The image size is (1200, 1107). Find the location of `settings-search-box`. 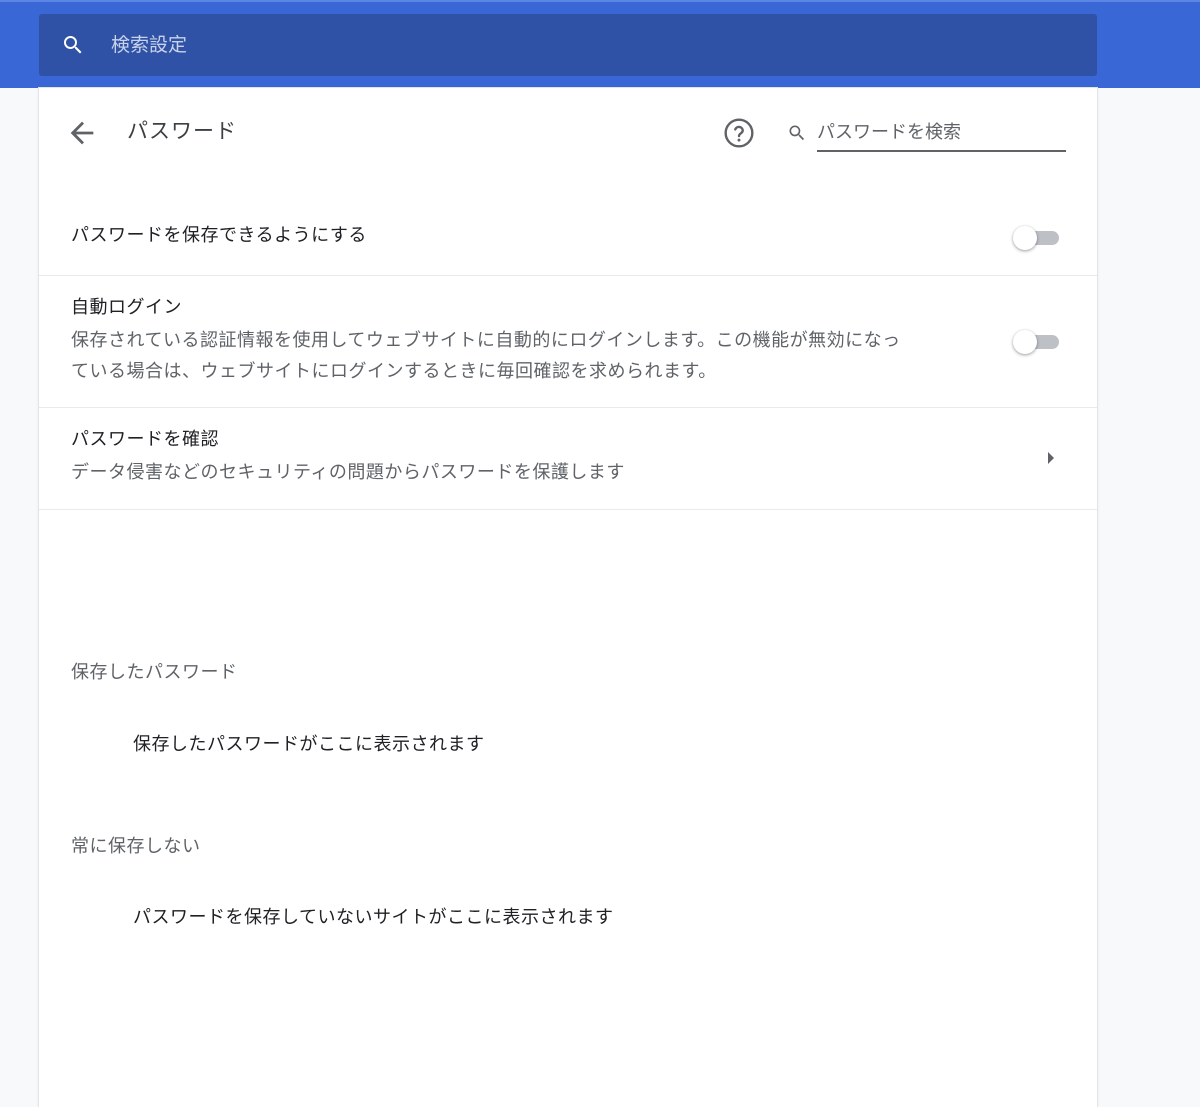

settings-search-box is located at coordinates (568, 45).